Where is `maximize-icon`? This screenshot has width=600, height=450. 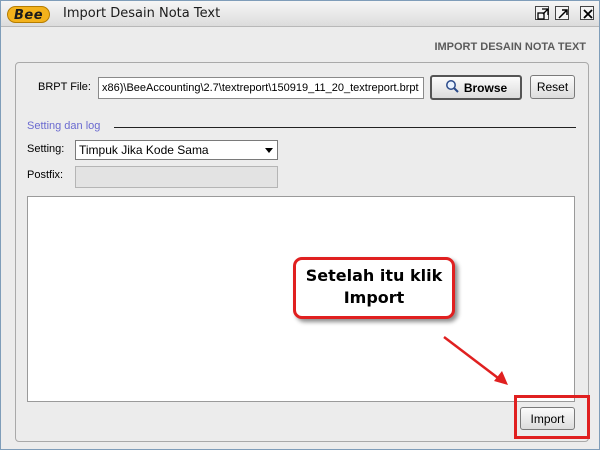
maximize-icon is located at coordinates (562, 13).